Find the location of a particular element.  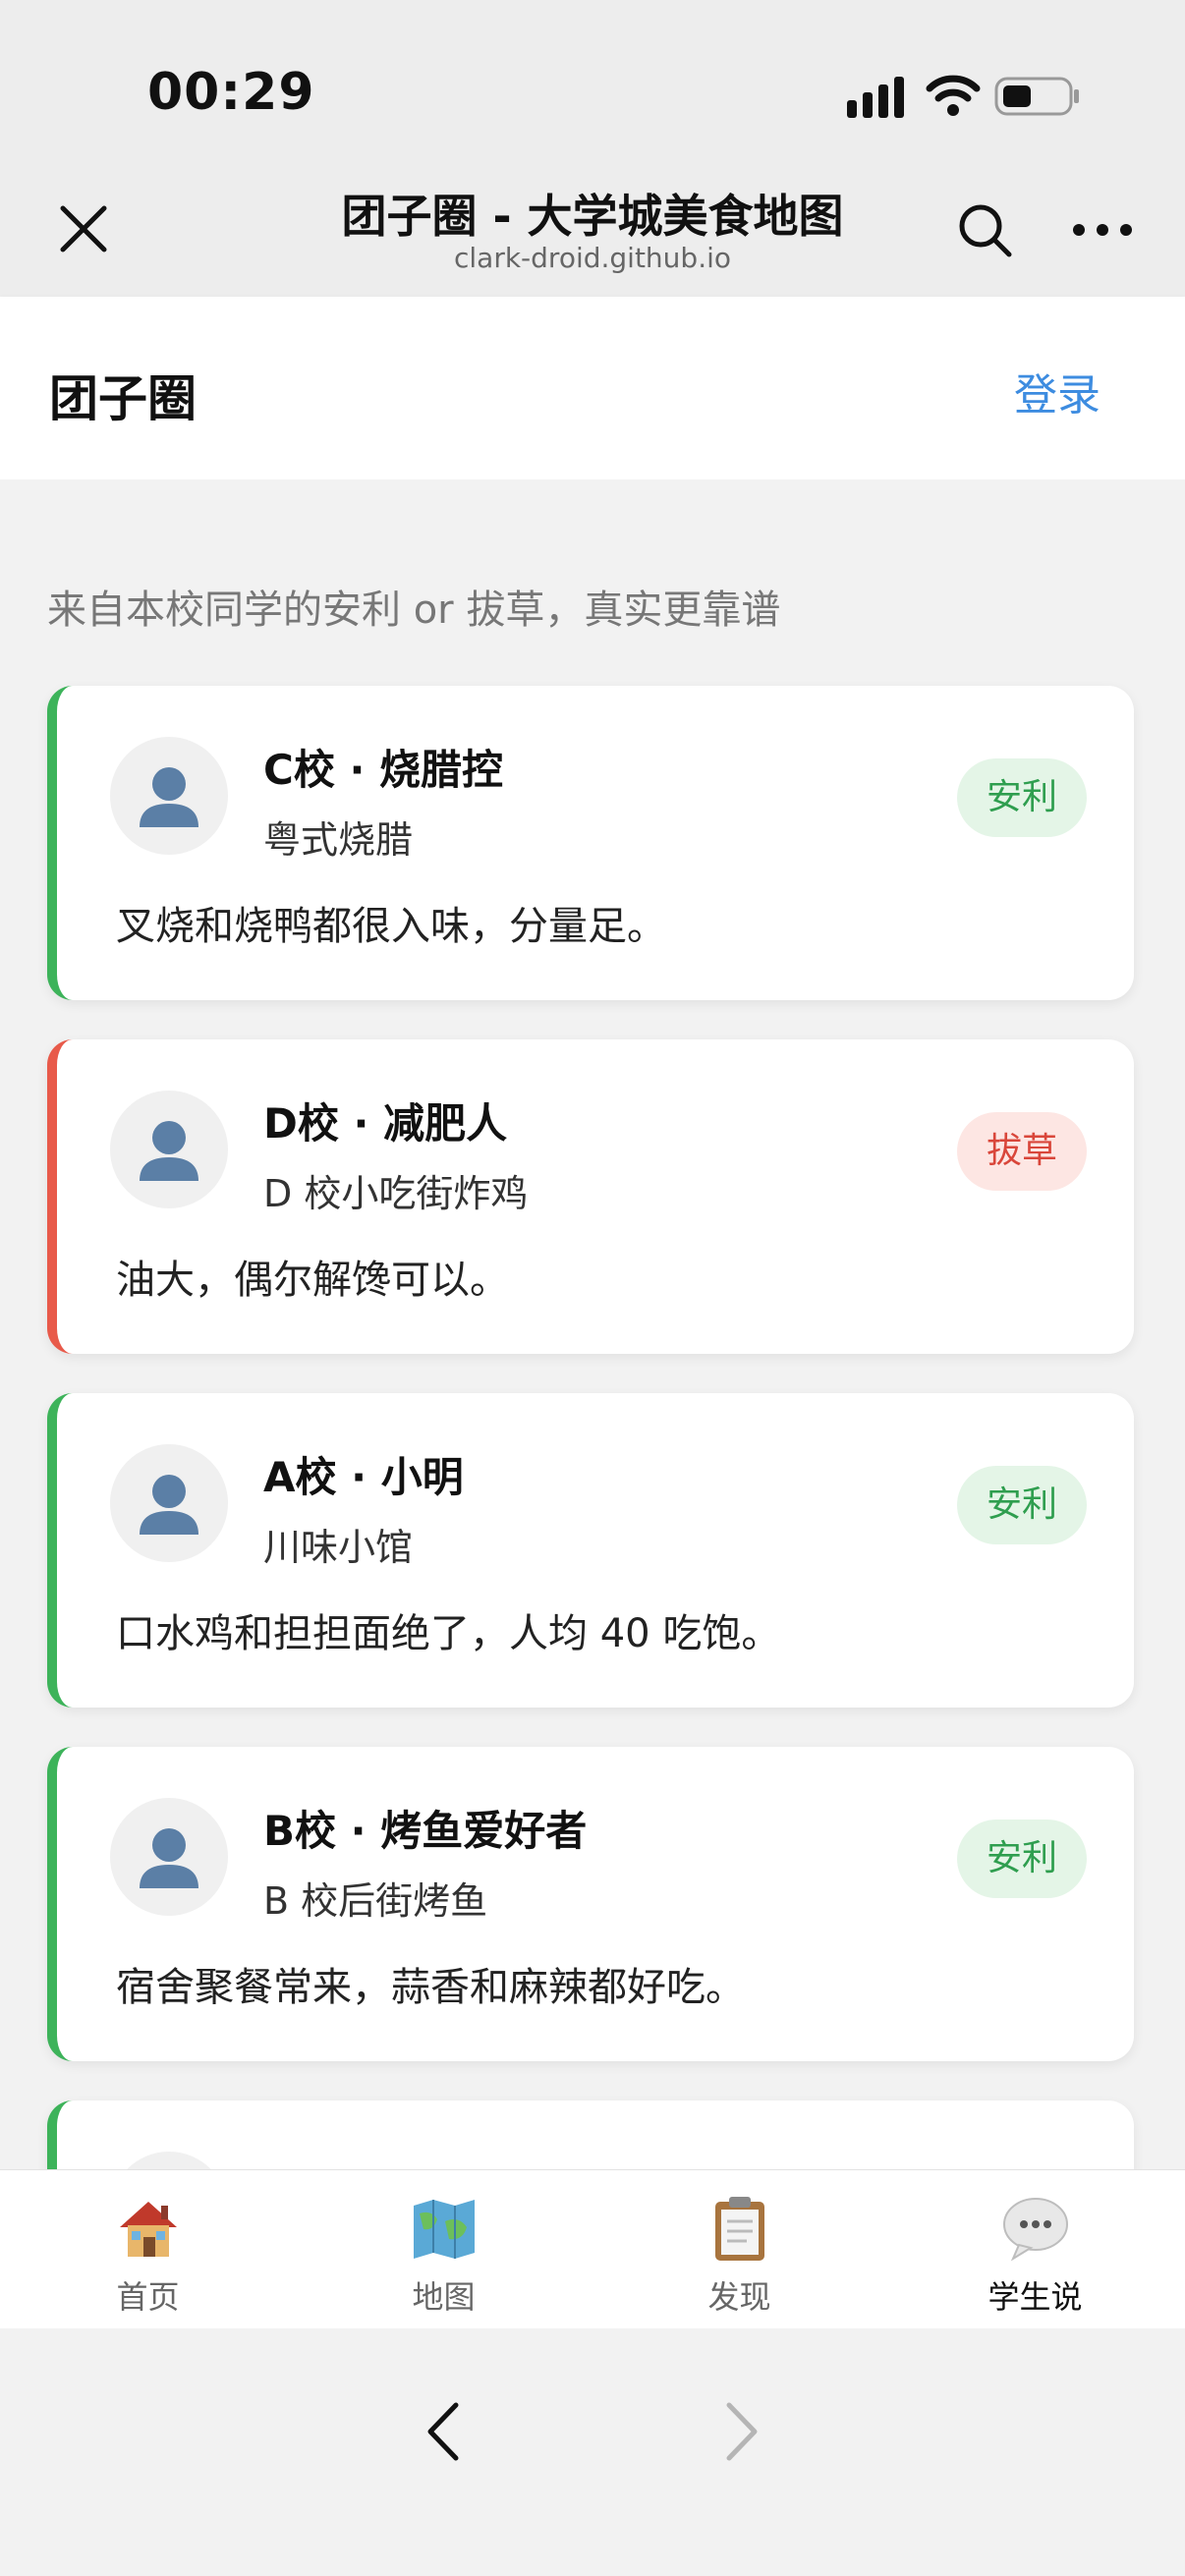

search-icon is located at coordinates (985, 229).